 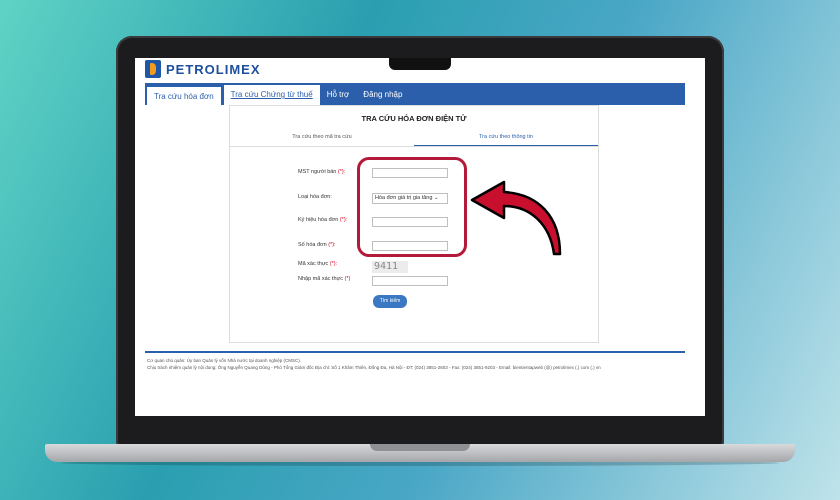 I want to click on page-title: TRA CỨU HÓA ĐƠN ĐIỆN TỬ, so click(x=414, y=118).